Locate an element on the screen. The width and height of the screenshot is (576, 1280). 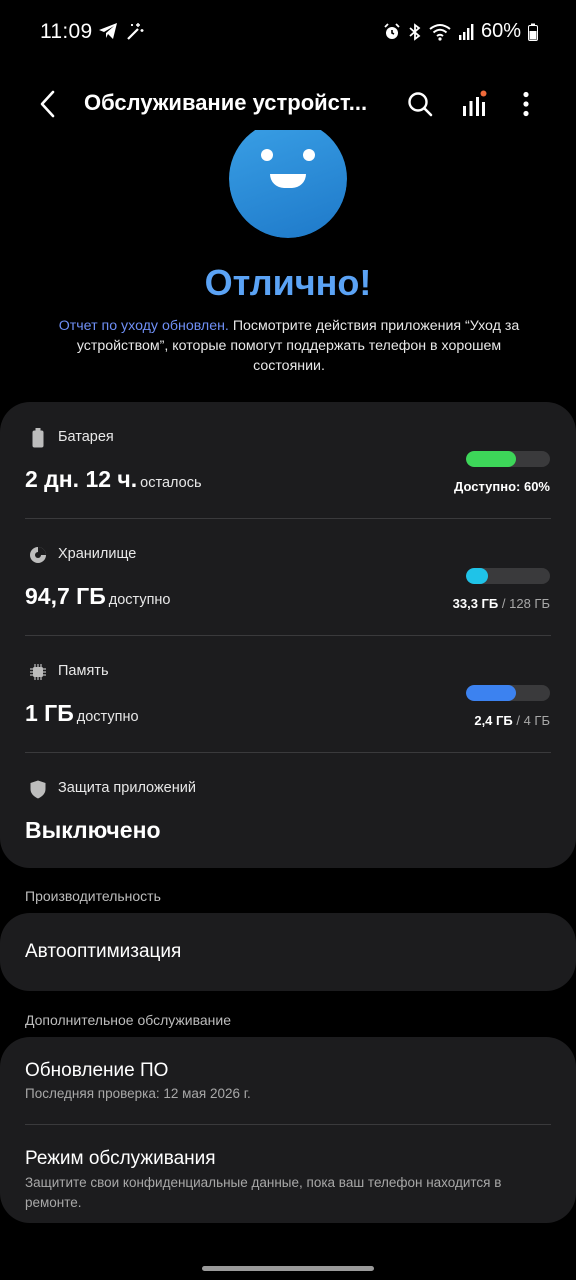
memory-used: 2,4 ГБ is located at coordinates (493, 720).